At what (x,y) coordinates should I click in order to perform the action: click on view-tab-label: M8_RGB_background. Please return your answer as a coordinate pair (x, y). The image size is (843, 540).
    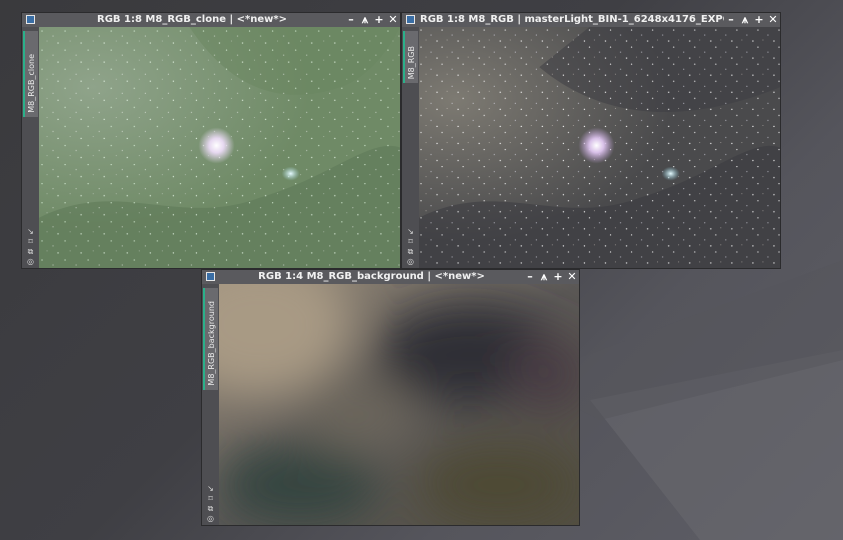
    Looking at the image, I should click on (211, 343).